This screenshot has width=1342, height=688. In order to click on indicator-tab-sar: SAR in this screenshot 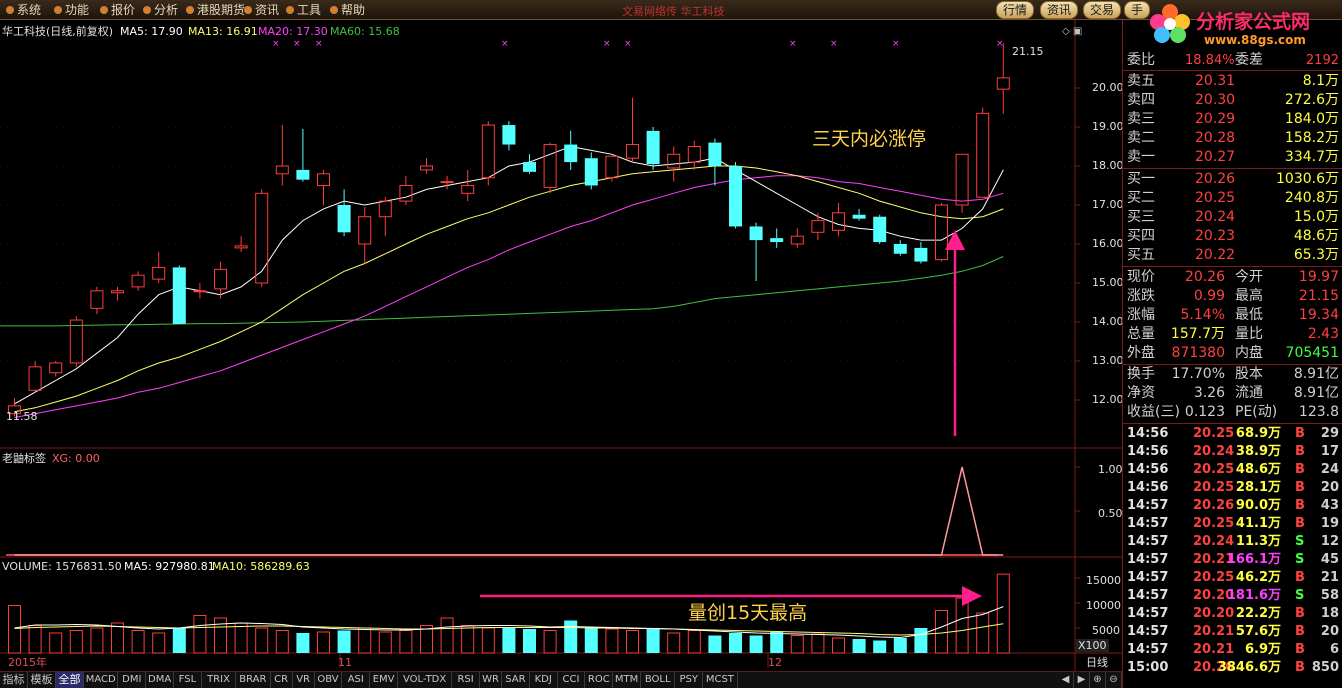, I will do `click(516, 680)`.